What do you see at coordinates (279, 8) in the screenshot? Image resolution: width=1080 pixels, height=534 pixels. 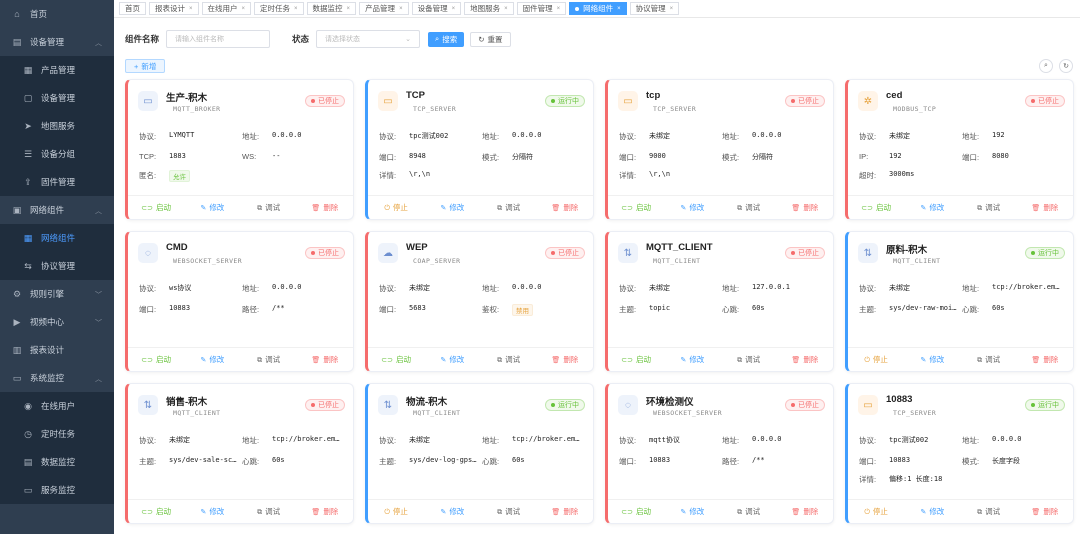 I see `tab-item: 定时任务 ×` at bounding box center [279, 8].